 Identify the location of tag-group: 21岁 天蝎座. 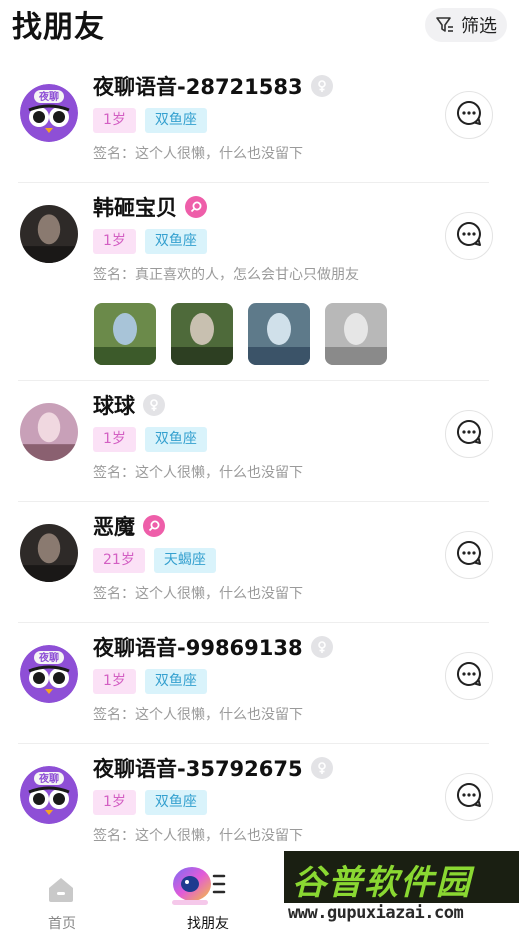
(154, 560).